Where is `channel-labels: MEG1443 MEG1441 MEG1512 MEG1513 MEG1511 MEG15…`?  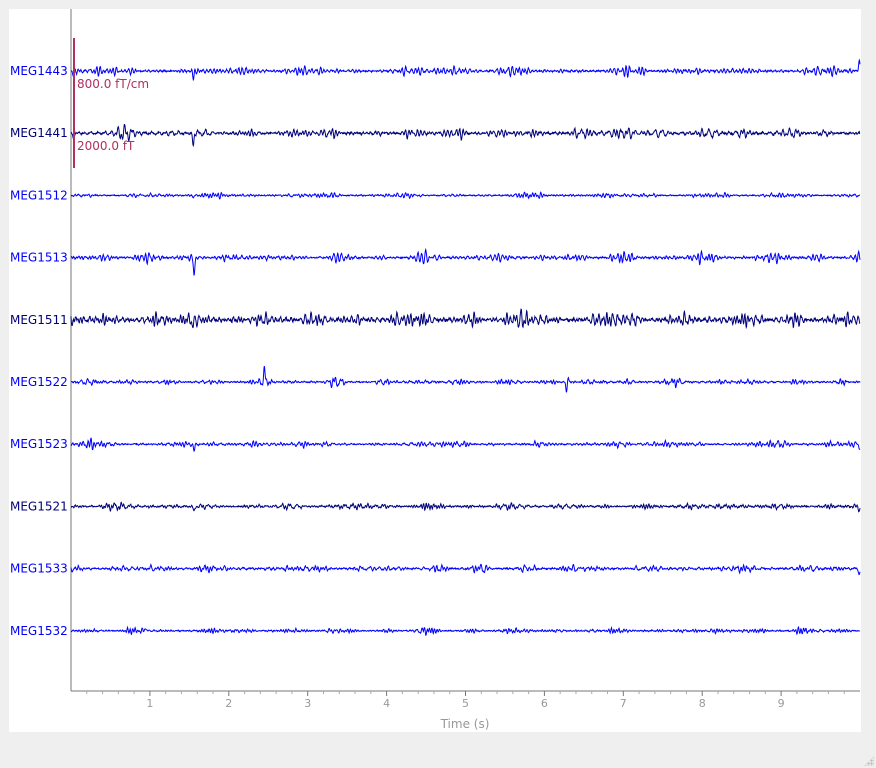 channel-labels: MEG1443 MEG1441 MEG1512 MEG1513 MEG1511 MEG15… is located at coordinates (39, 351).